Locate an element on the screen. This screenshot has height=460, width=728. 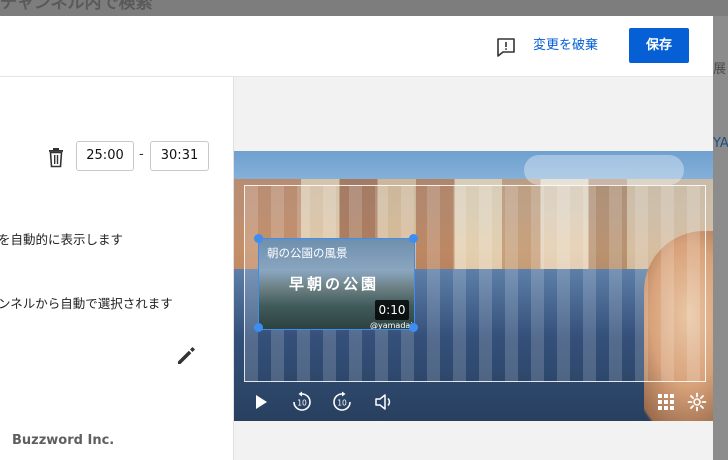
volume-button is located at coordinates (384, 402).